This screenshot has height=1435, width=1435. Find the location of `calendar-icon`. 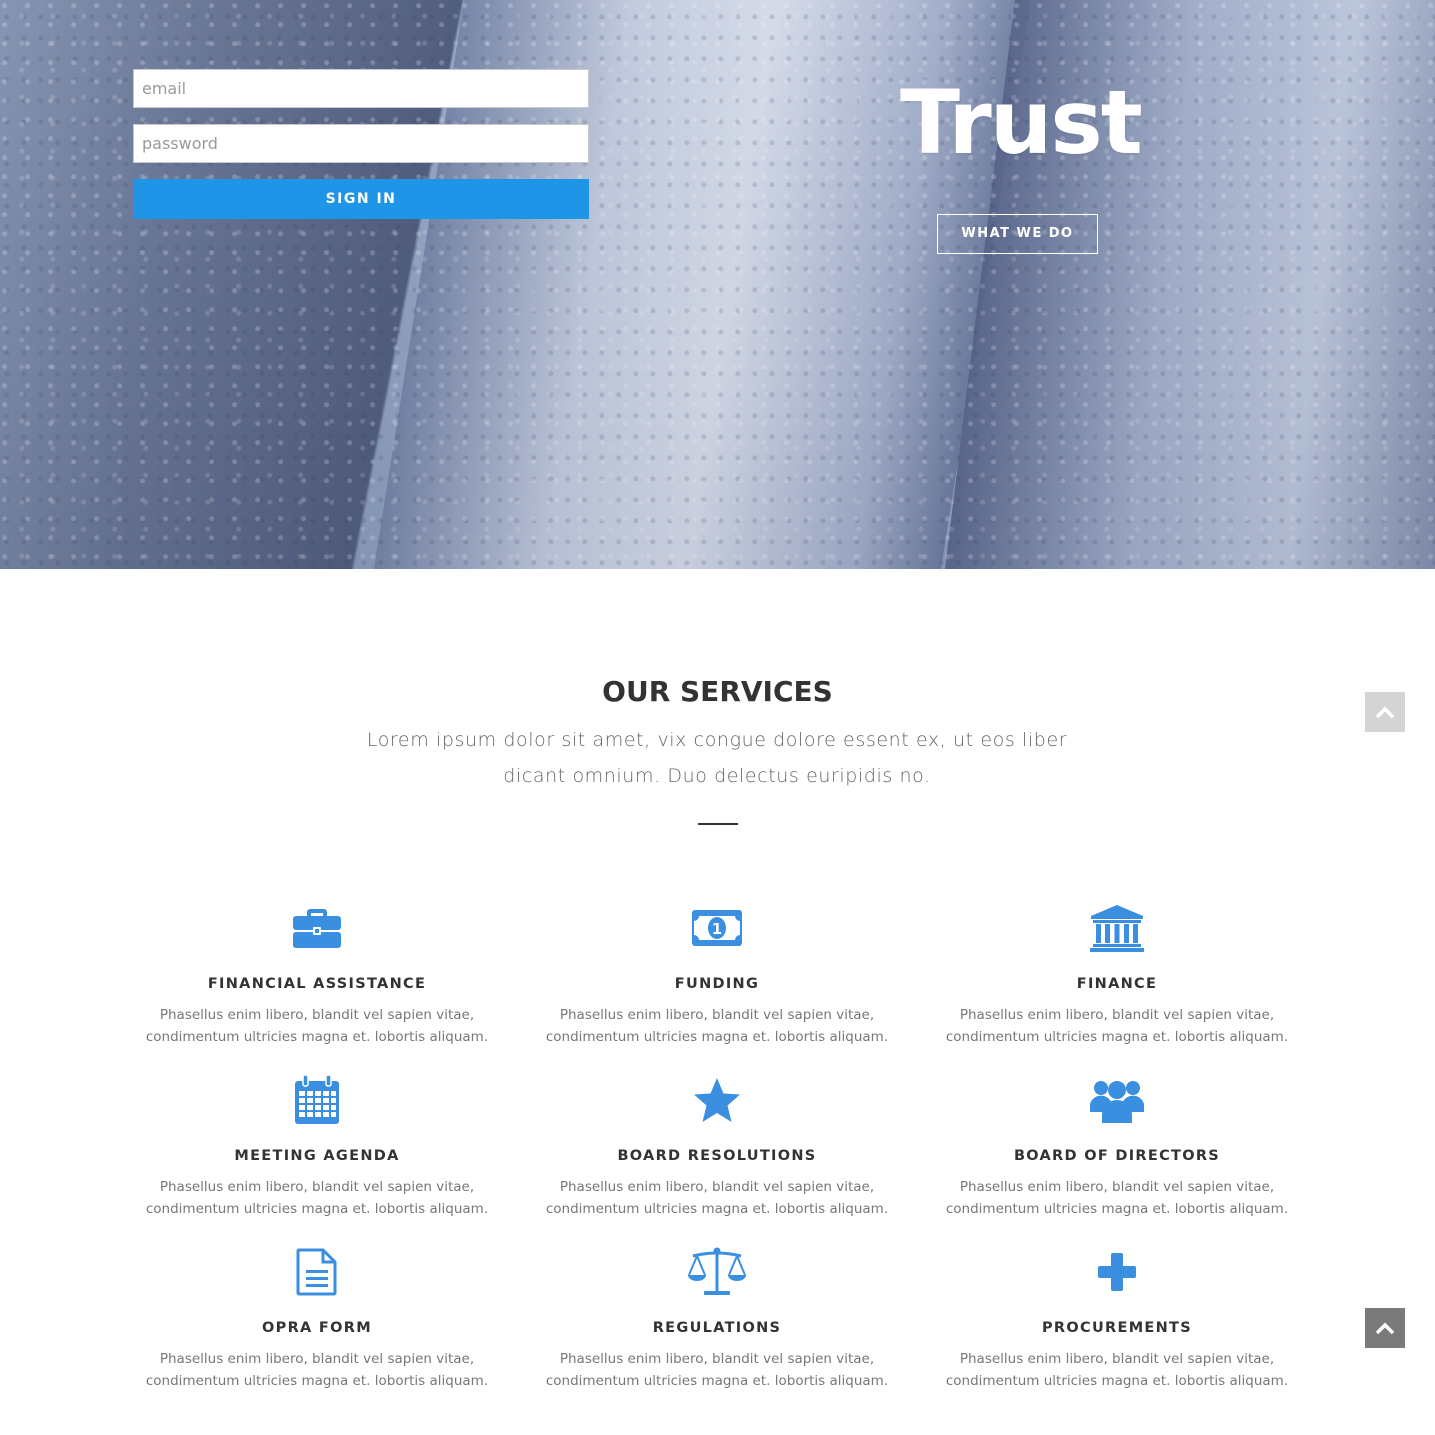

calendar-icon is located at coordinates (317, 1100).